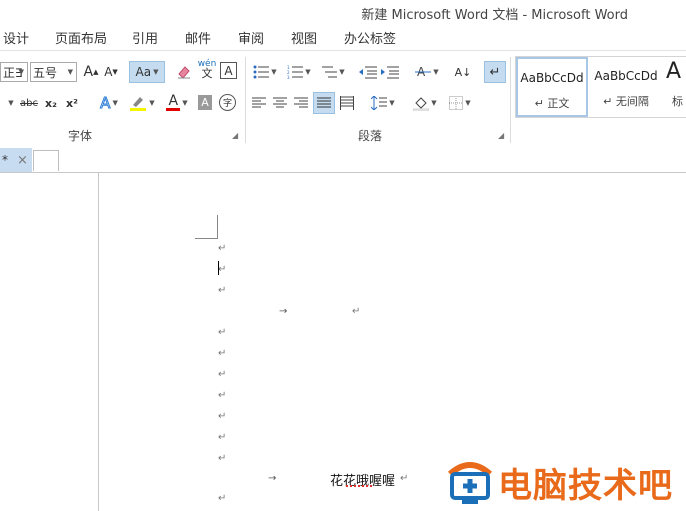 This screenshot has width=686, height=511. What do you see at coordinates (10, 103) in the screenshot?
I see `underline-dropdown: ▼` at bounding box center [10, 103].